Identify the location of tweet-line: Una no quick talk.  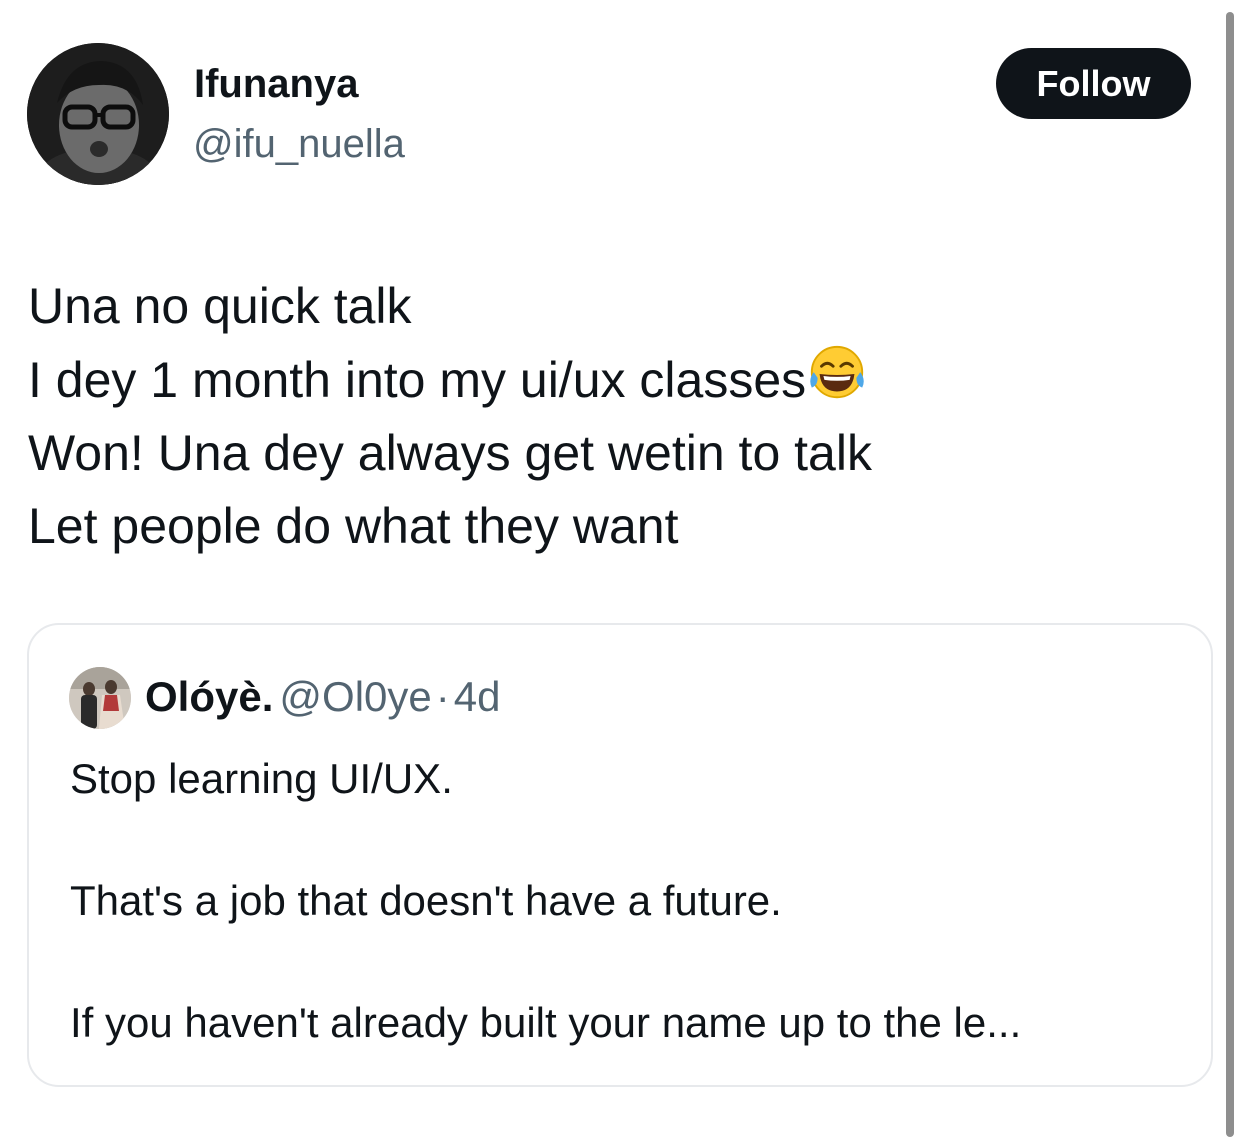
(220, 306).